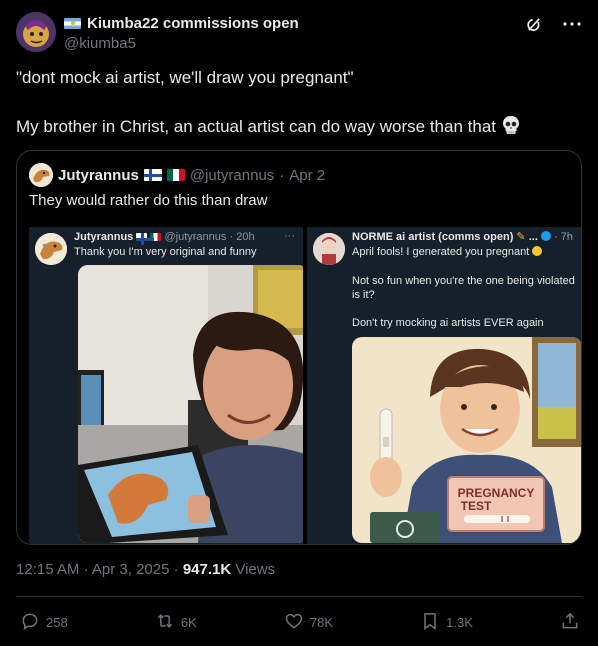 Image resolution: width=598 pixels, height=646 pixels. Describe the element at coordinates (299, 596) in the screenshot. I see `divider` at that location.